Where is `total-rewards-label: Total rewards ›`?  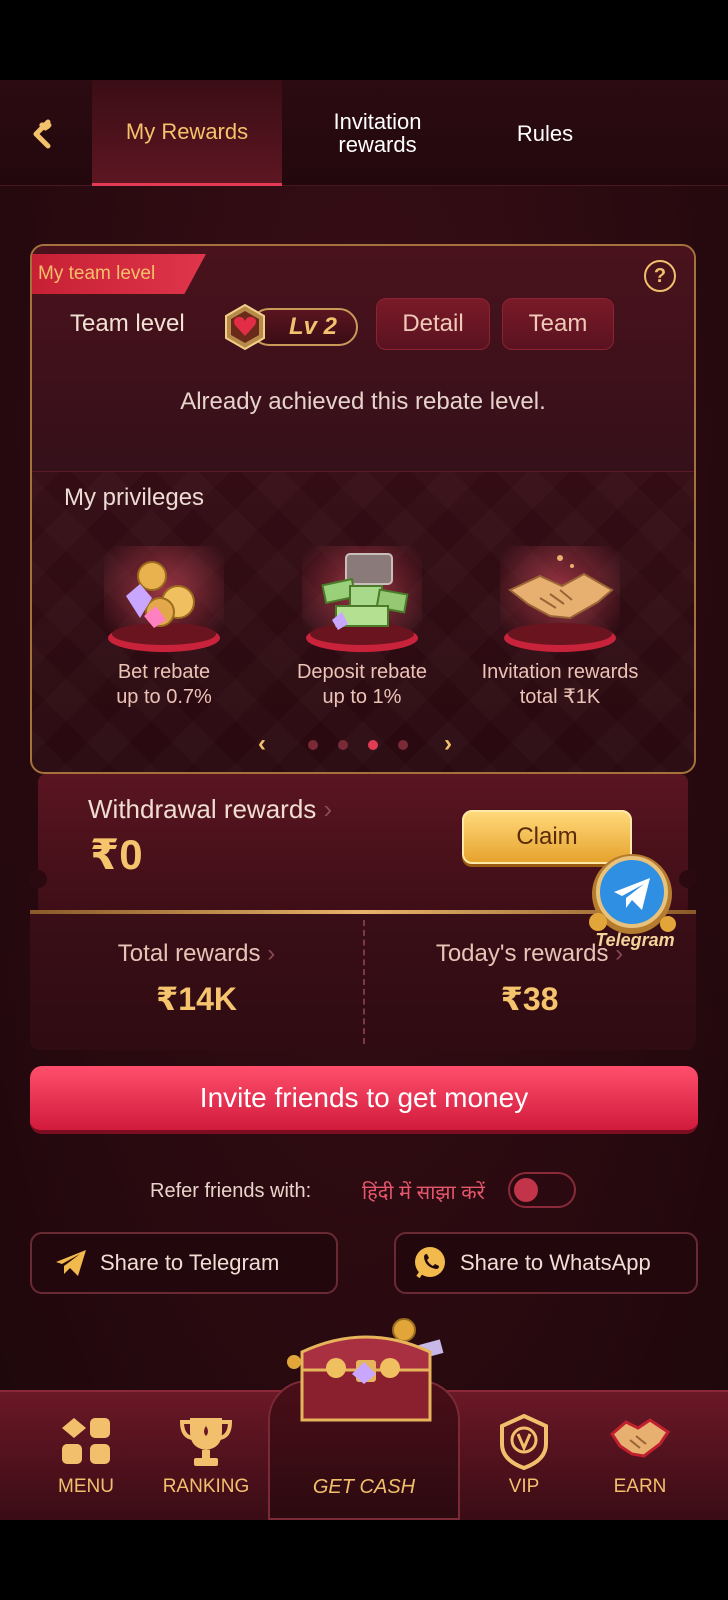 total-rewards-label: Total rewards › is located at coordinates (196, 954).